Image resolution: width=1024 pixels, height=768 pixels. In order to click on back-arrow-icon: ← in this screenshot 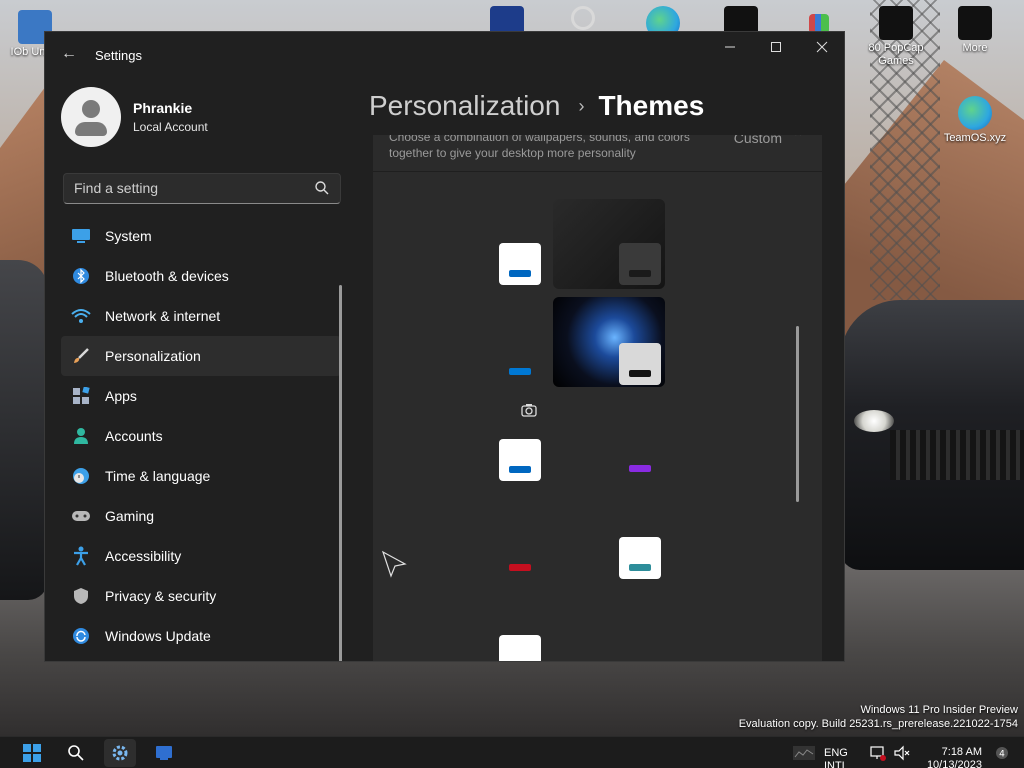, I will do `click(69, 54)`.